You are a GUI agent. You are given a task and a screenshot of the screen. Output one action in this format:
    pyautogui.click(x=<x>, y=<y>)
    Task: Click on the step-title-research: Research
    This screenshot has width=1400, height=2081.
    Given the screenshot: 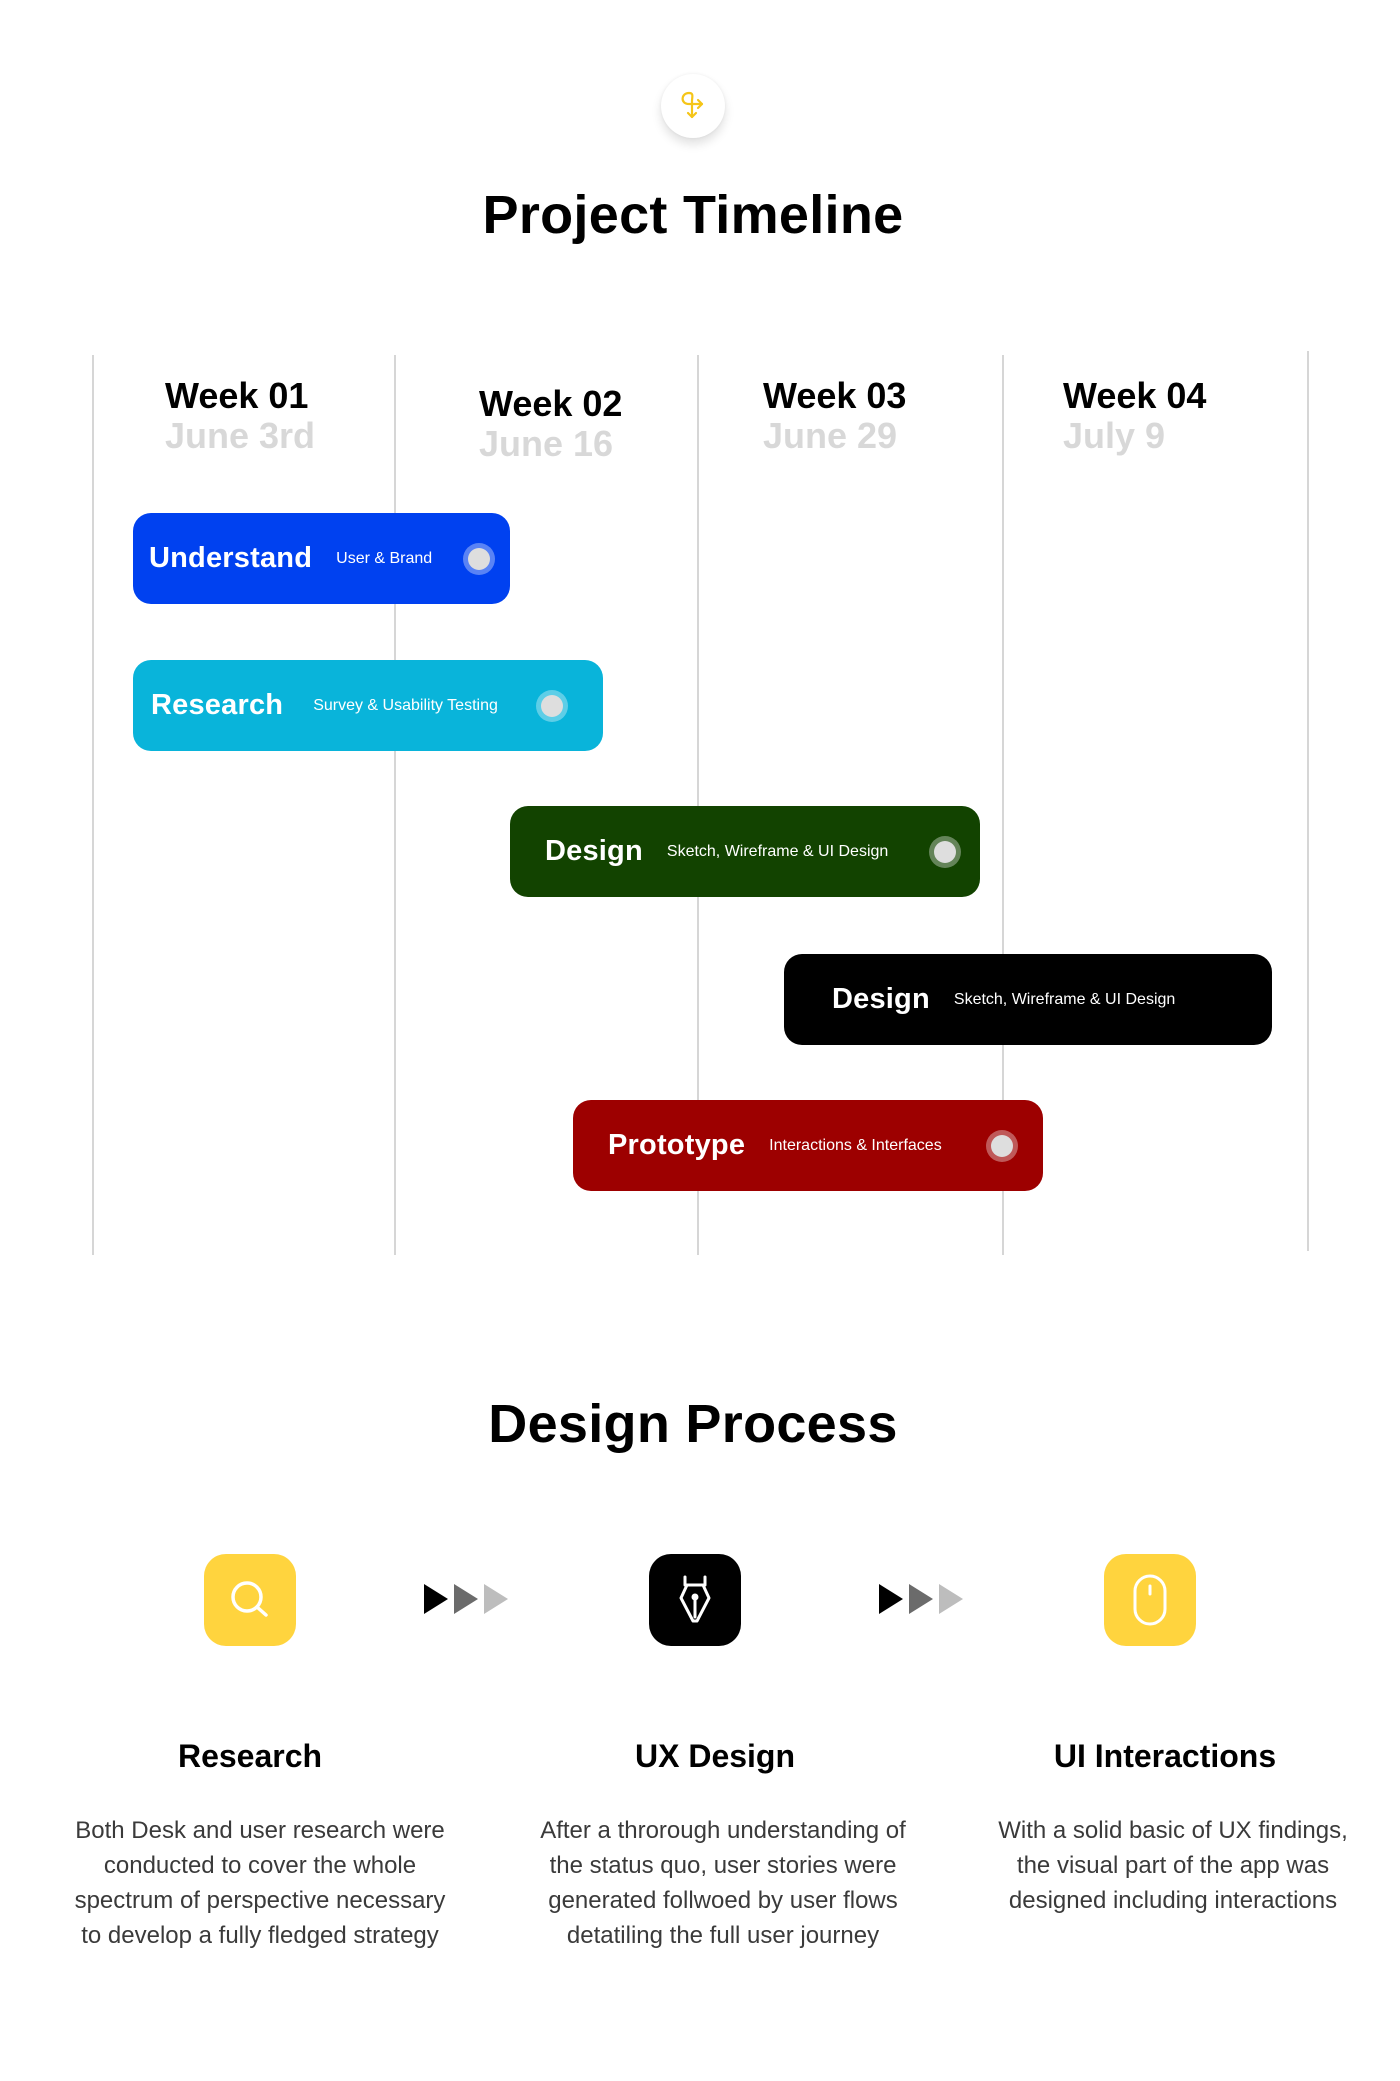 What is the action you would take?
    pyautogui.click(x=250, y=1756)
    